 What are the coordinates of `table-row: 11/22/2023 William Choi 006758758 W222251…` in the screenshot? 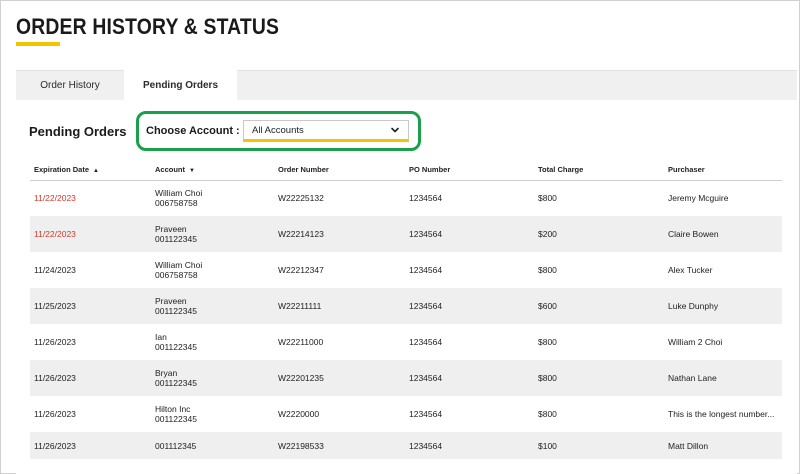 It's located at (406, 198).